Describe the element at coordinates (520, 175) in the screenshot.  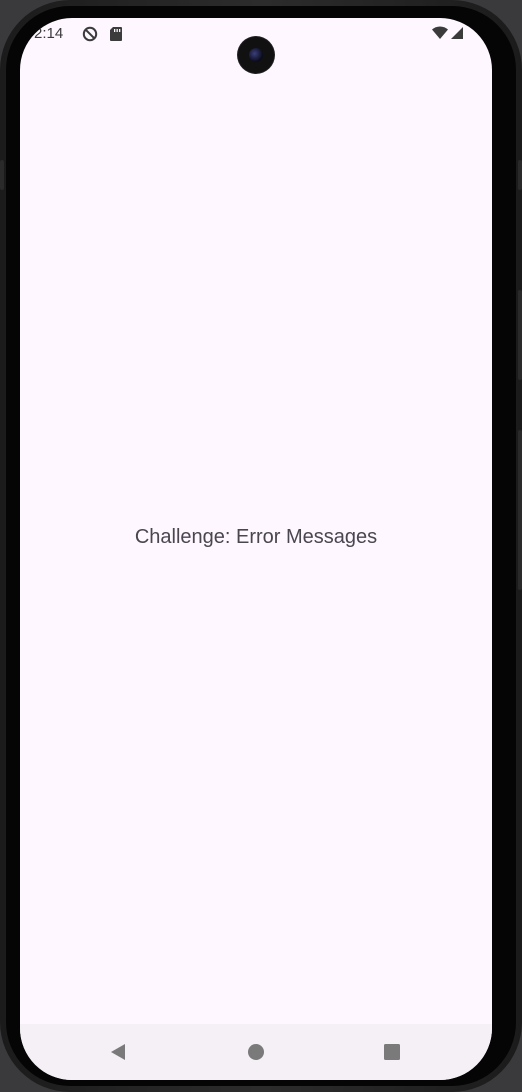
I see `side-rail-top-right` at that location.